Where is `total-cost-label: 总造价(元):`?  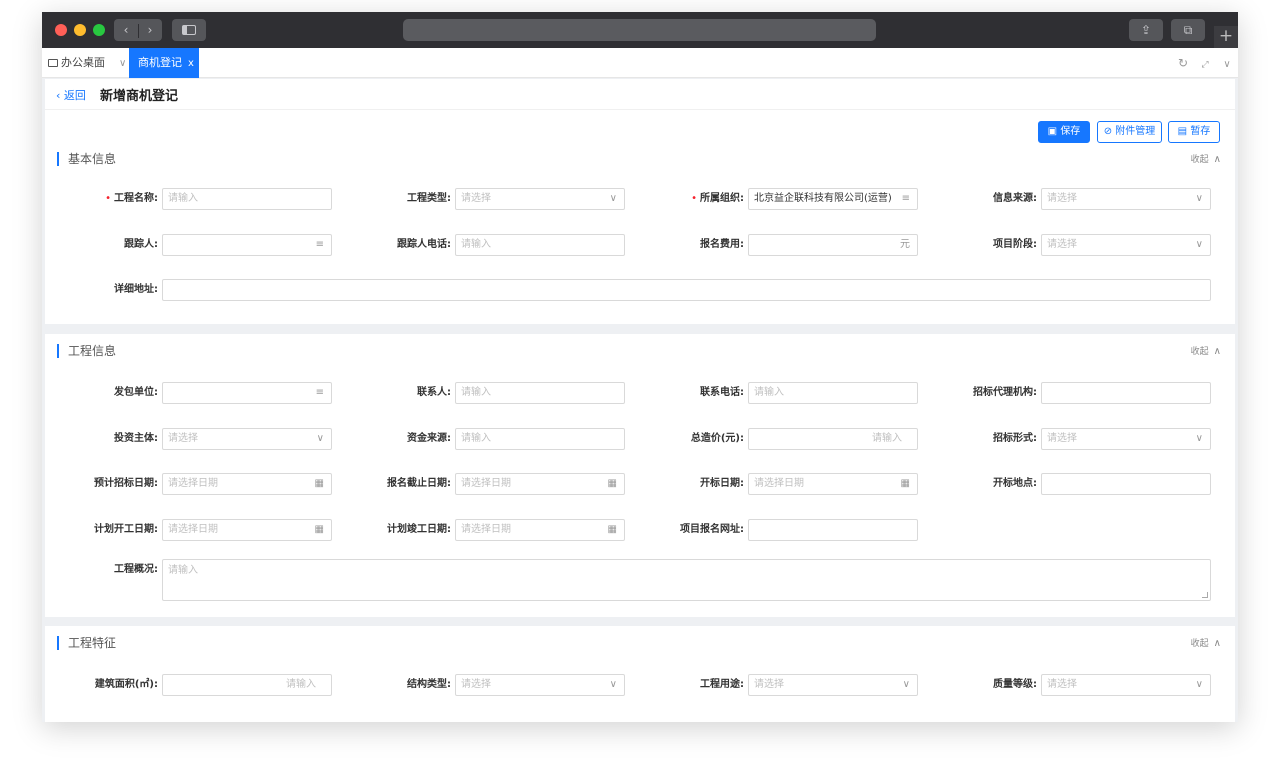
total-cost-label: 总造价(元): is located at coordinates (717, 438).